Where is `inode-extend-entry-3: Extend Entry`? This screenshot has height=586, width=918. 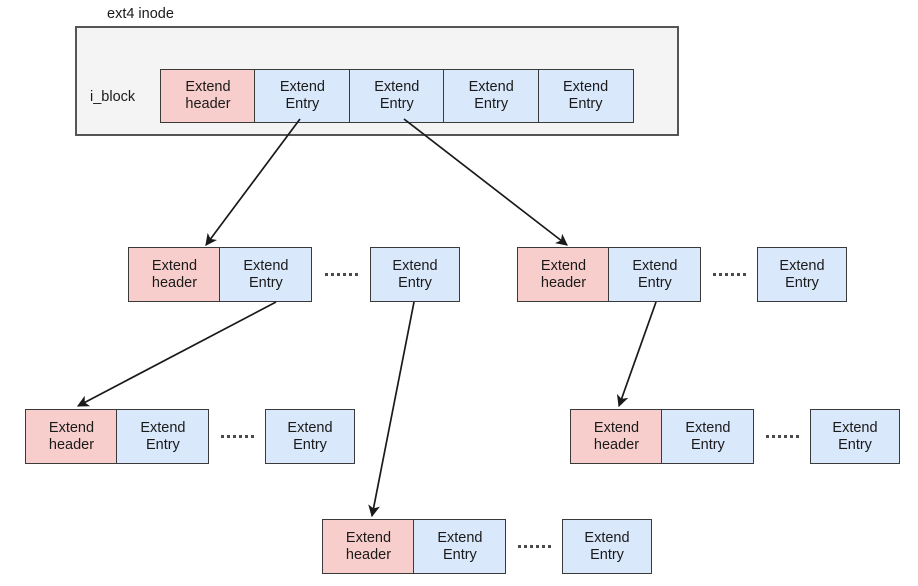
inode-extend-entry-3: Extend Entry is located at coordinates (491, 96).